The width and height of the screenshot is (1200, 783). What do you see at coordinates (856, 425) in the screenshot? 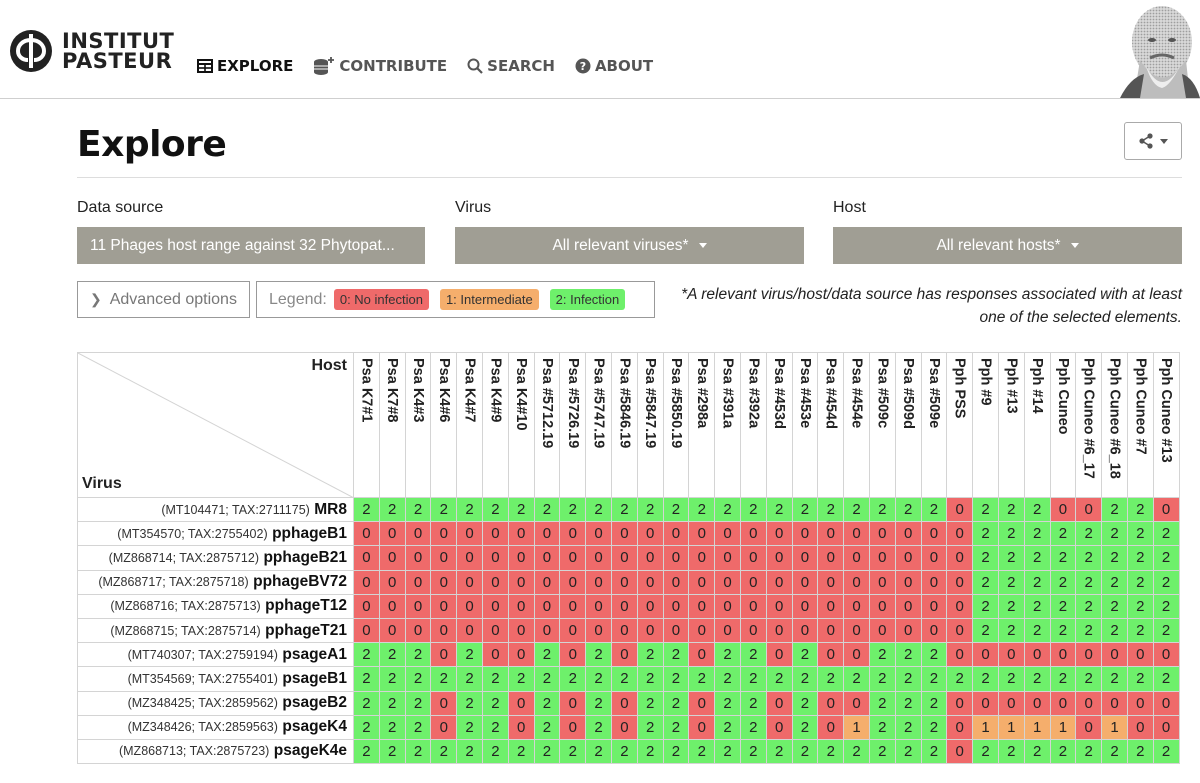
I see `host-column-header: Psa #454e` at bounding box center [856, 425].